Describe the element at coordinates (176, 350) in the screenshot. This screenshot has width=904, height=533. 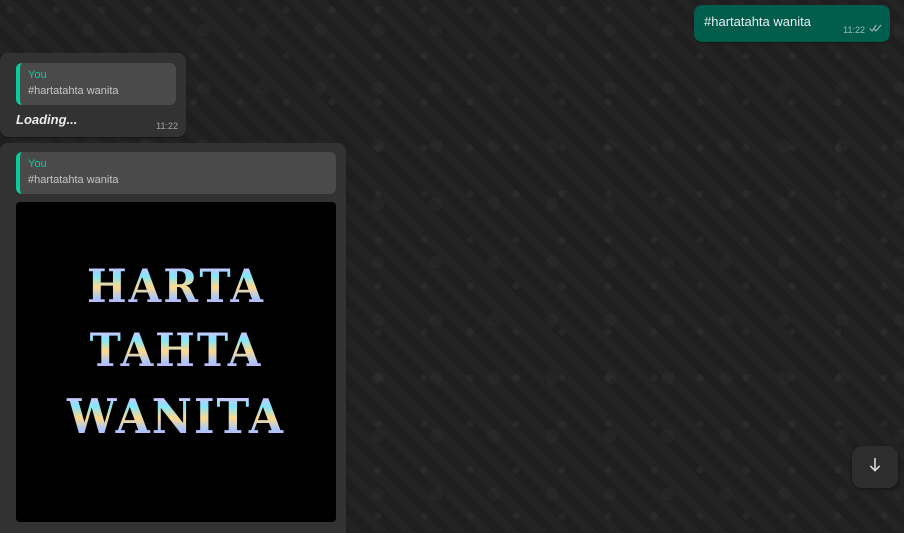
I see `image-text-line: TAHTA` at that location.